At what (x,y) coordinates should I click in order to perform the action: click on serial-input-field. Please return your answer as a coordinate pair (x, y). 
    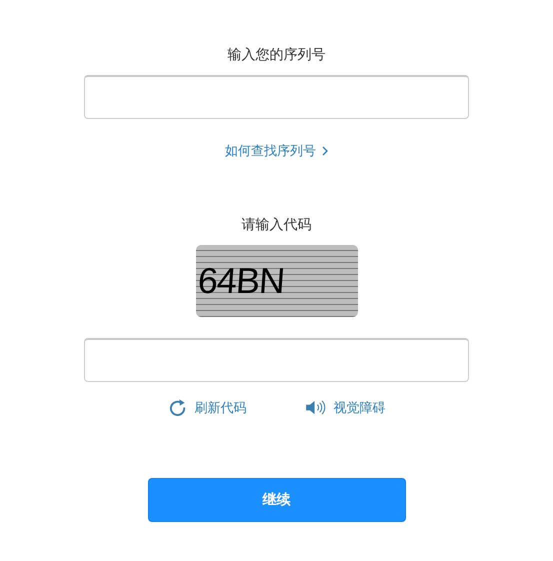
    Looking at the image, I should click on (276, 97).